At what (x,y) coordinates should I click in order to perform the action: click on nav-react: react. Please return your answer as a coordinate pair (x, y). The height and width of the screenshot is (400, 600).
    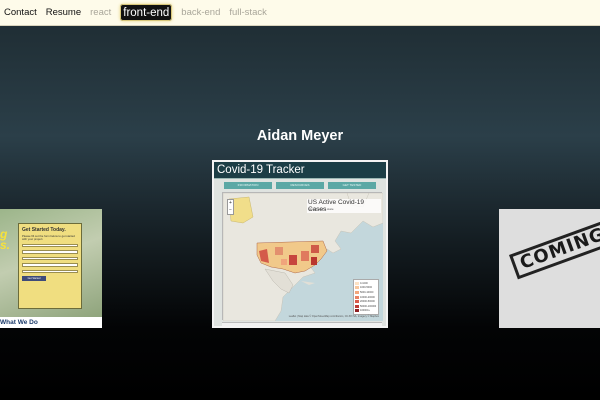
    Looking at the image, I should click on (100, 12).